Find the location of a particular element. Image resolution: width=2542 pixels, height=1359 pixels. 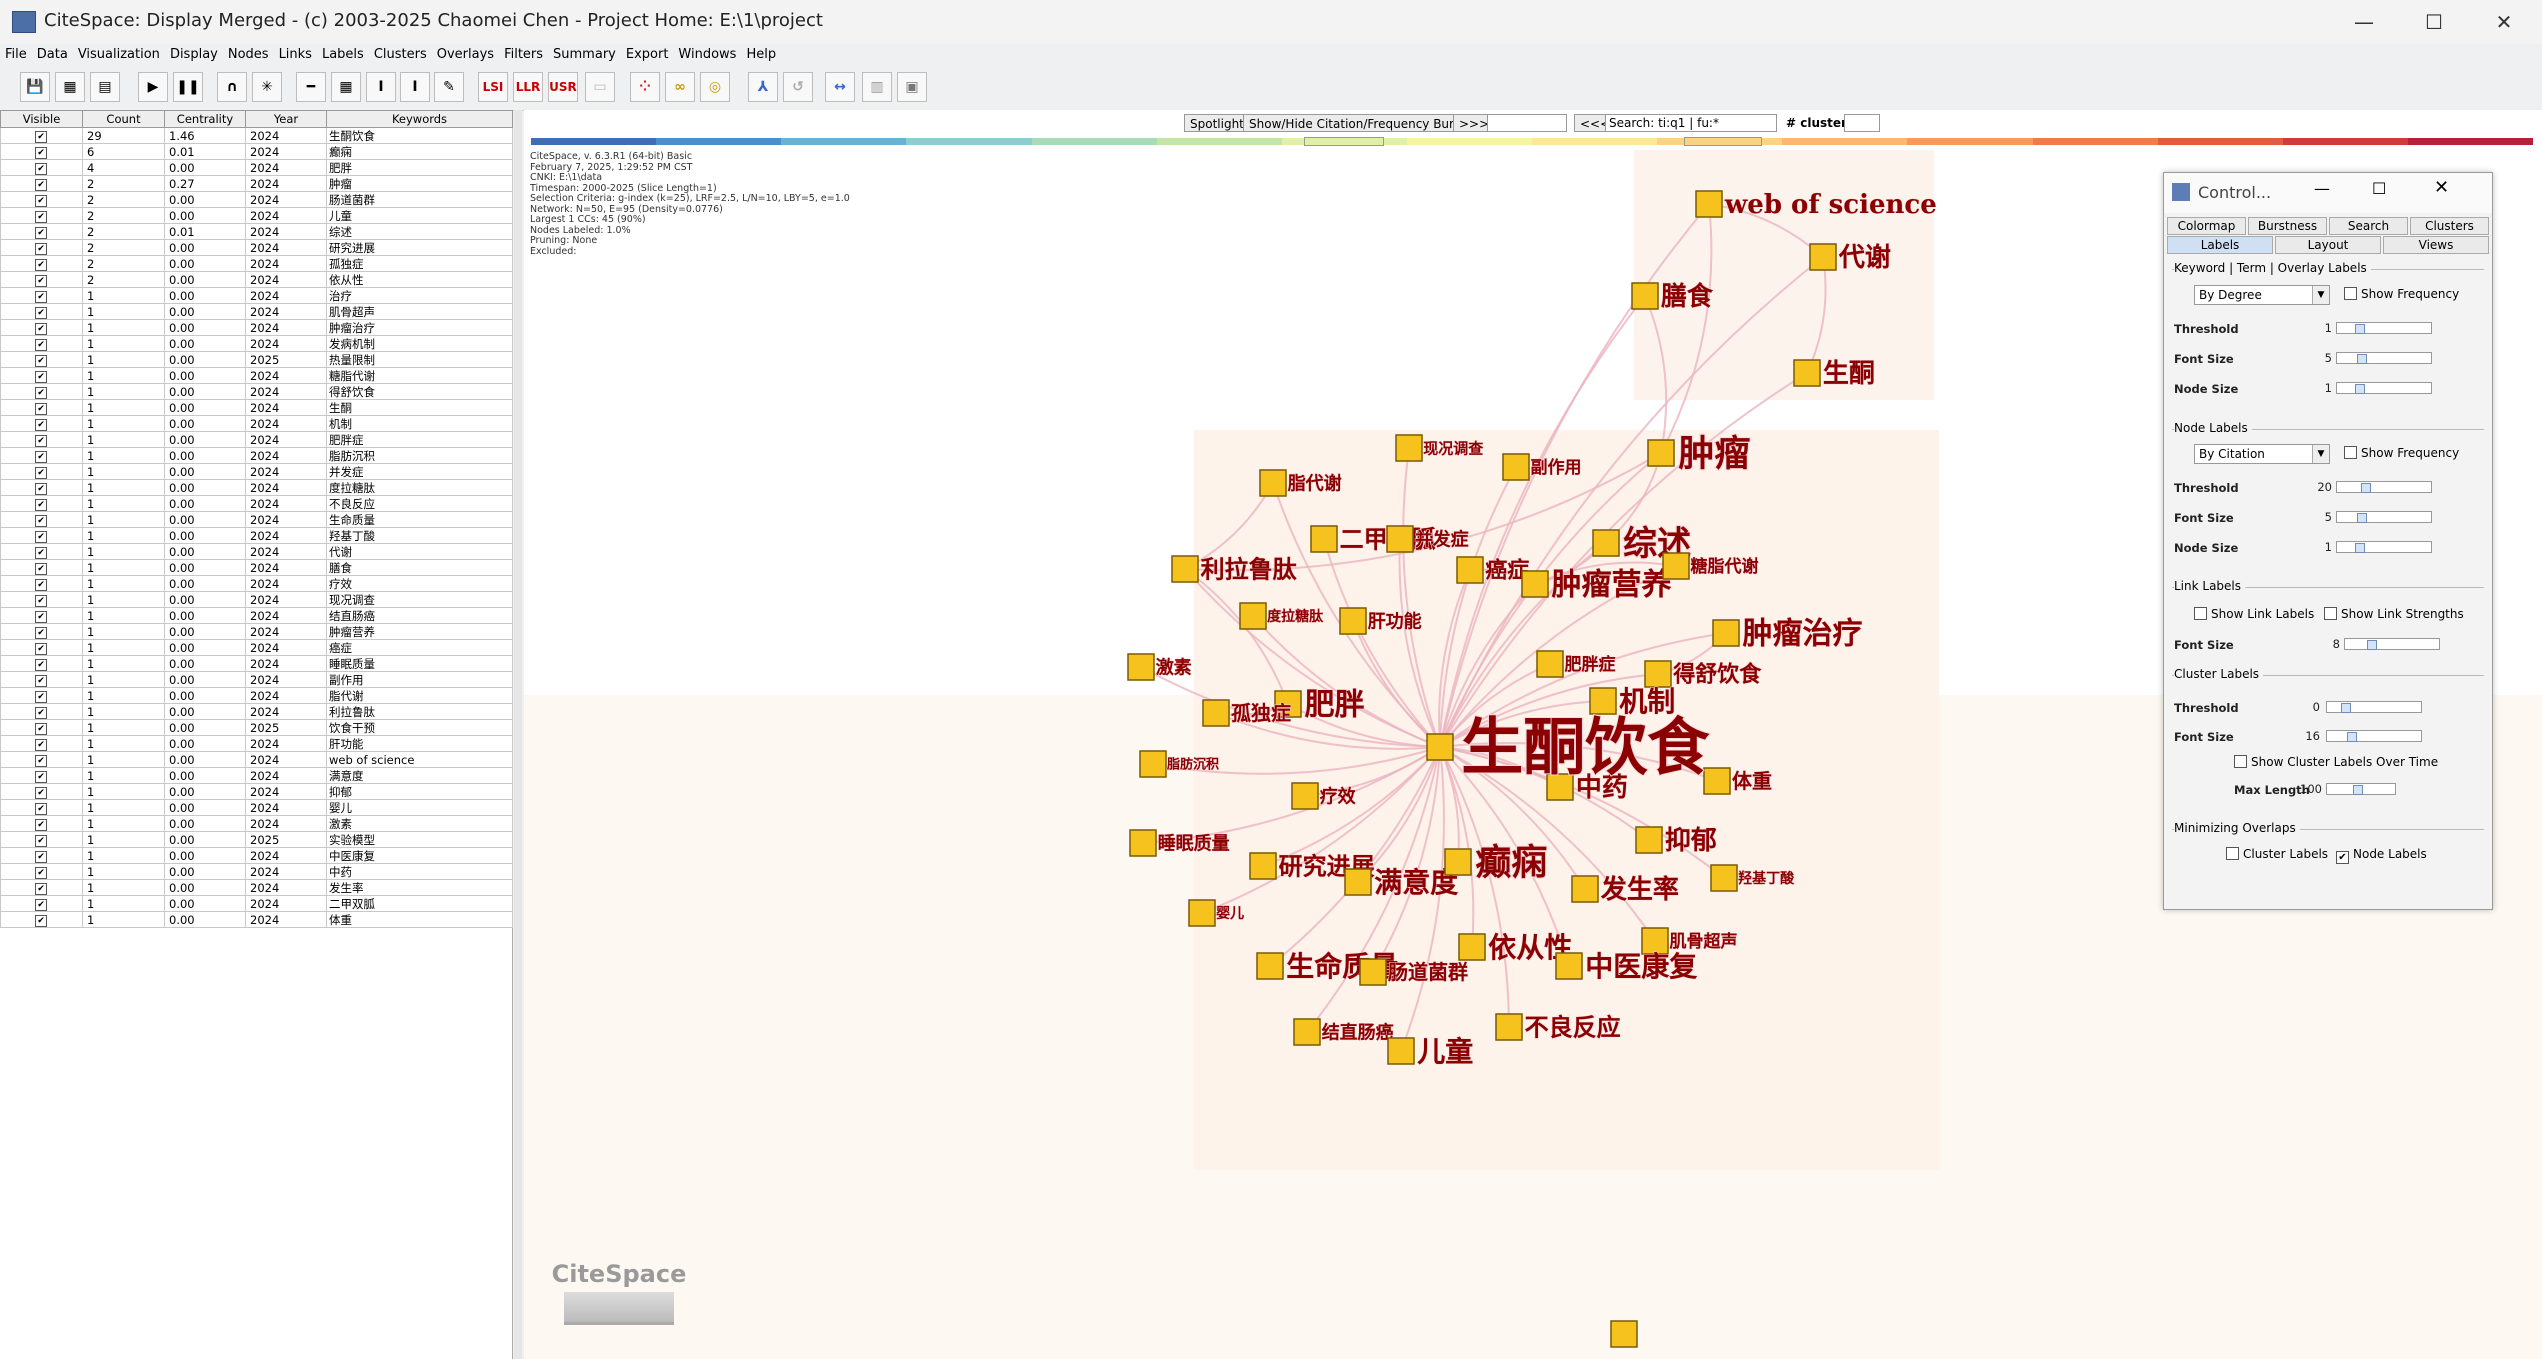

keyword-node-size-slider is located at coordinates (2384, 388).